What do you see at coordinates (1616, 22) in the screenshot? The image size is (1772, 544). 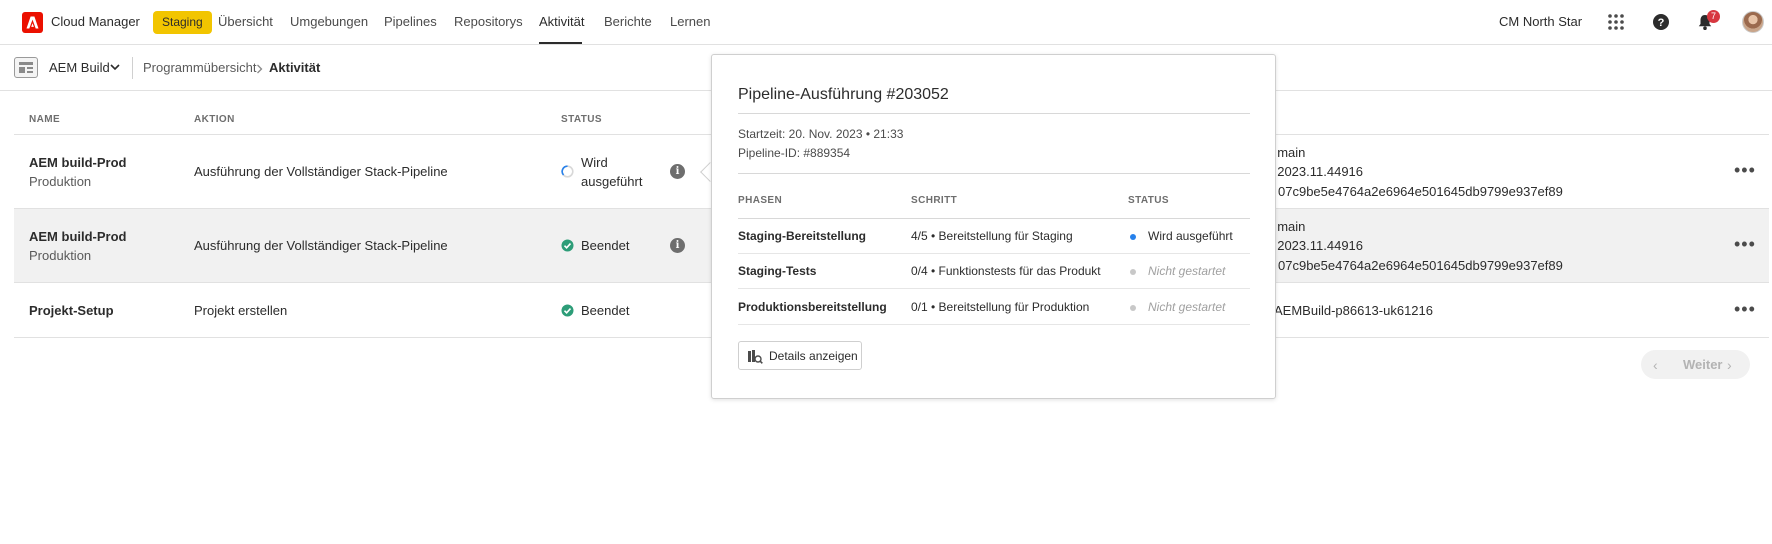 I see `apps-grid-icon` at bounding box center [1616, 22].